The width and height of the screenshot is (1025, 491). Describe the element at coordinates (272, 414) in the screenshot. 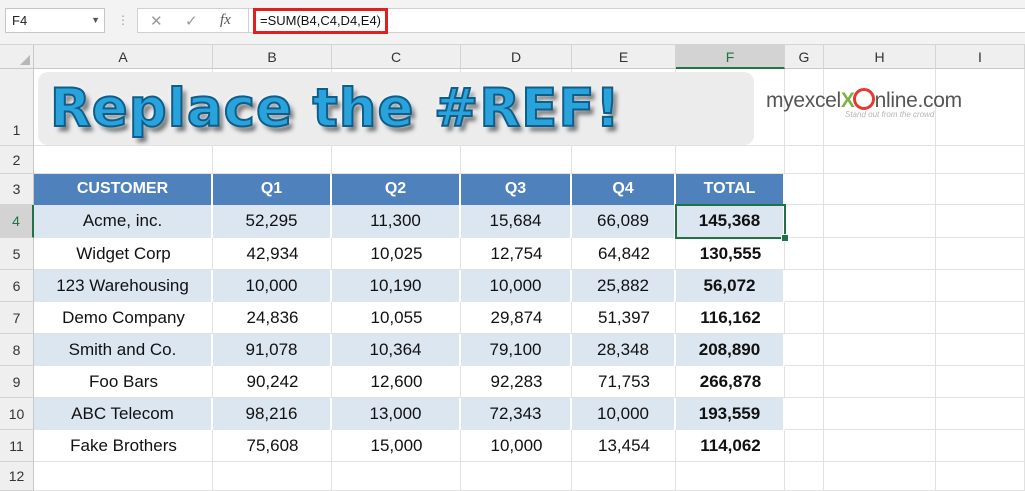

I see `quarter-cell: 98,216` at that location.